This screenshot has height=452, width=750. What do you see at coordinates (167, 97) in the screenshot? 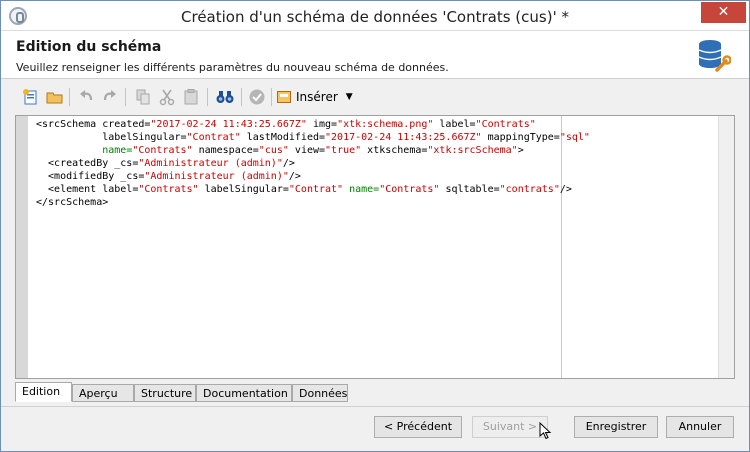
I see `cut-icon` at bounding box center [167, 97].